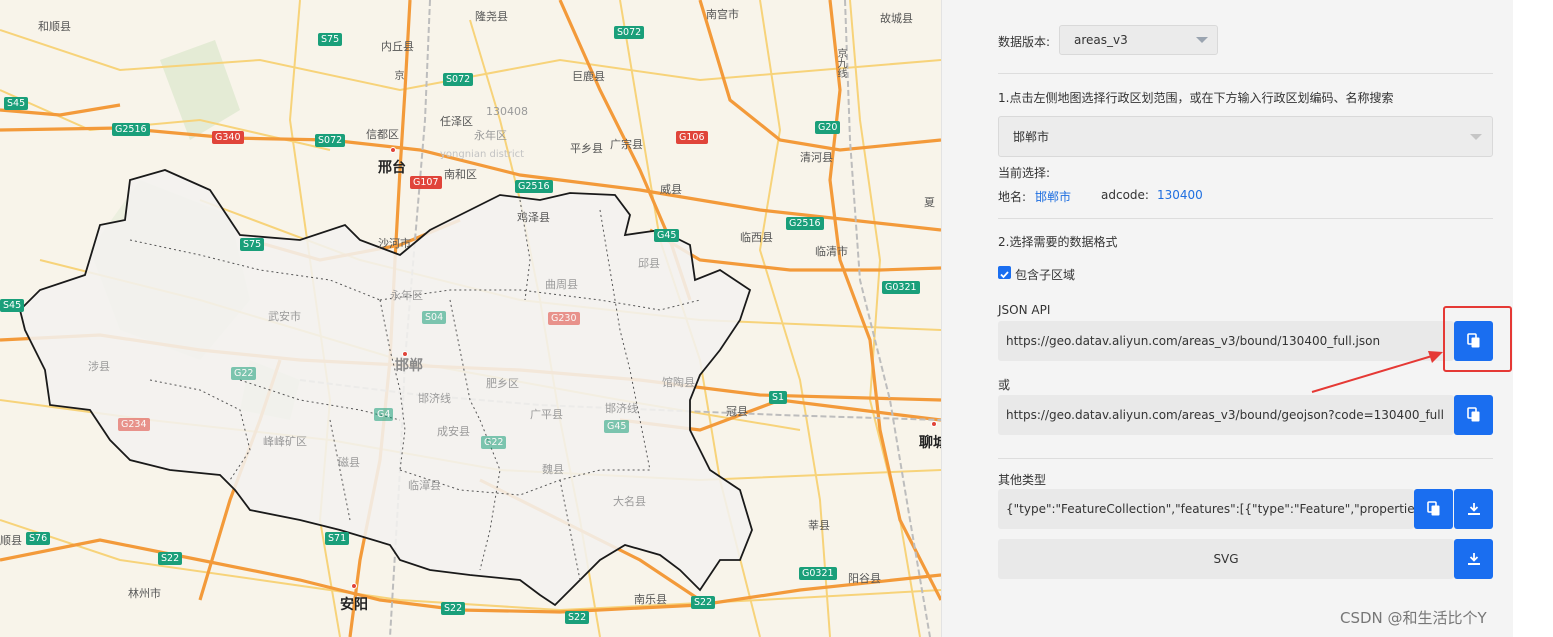 This screenshot has width=1553, height=637. What do you see at coordinates (11, 540) in the screenshot?
I see `map-label: 顺县` at bounding box center [11, 540].